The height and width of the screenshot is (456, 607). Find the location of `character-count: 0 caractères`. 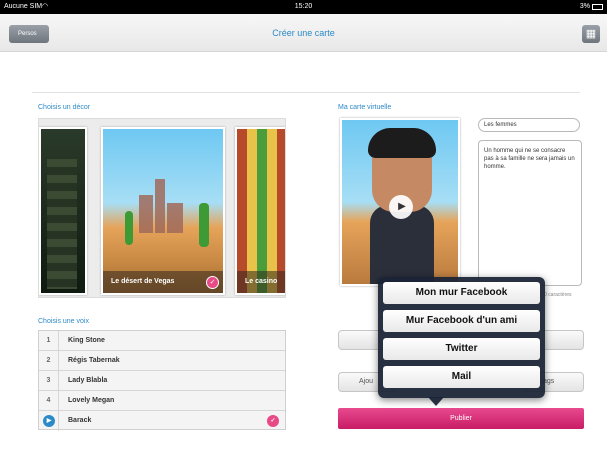

character-count: 0 caractères is located at coordinates (558, 295).